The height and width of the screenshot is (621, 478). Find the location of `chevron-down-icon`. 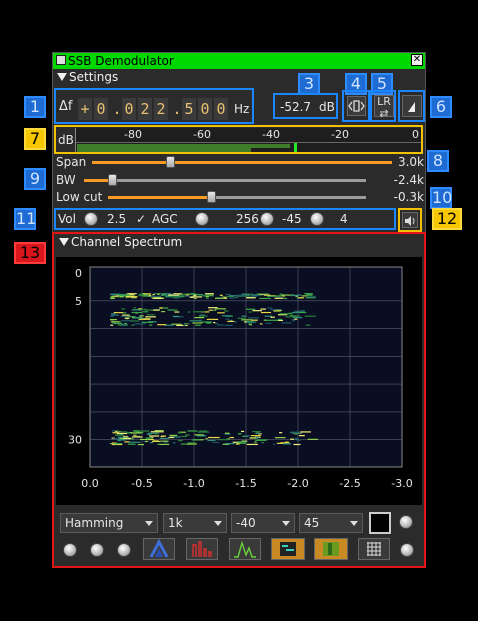

chevron-down-icon is located at coordinates (218, 523).